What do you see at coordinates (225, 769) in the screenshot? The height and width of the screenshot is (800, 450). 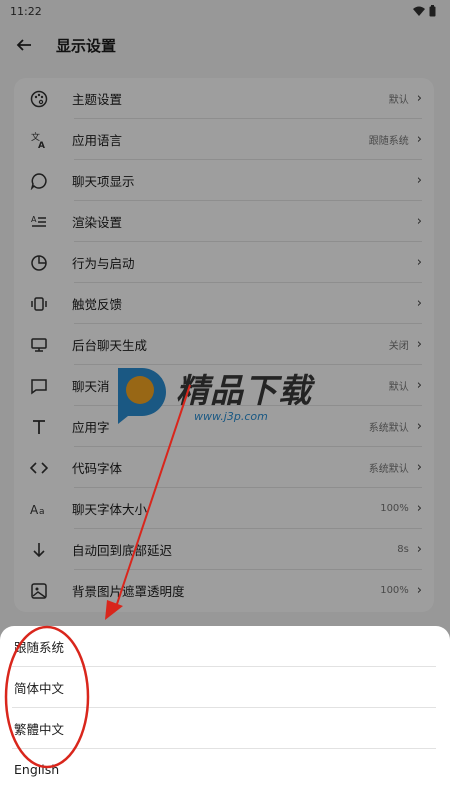 I see `language-option-english: English` at bounding box center [225, 769].